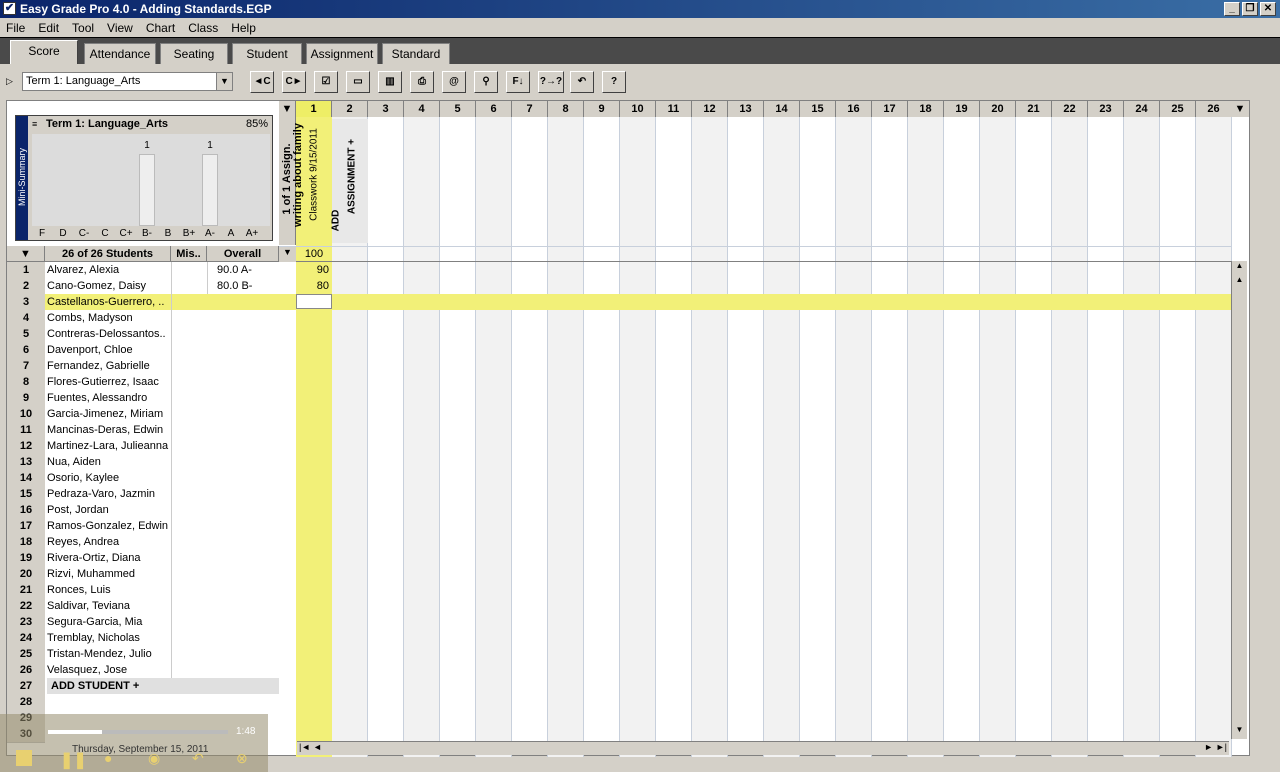 This screenshot has height=772, width=1280. Describe the element at coordinates (314, 286) in the screenshot. I see `score-cell: 80` at that location.